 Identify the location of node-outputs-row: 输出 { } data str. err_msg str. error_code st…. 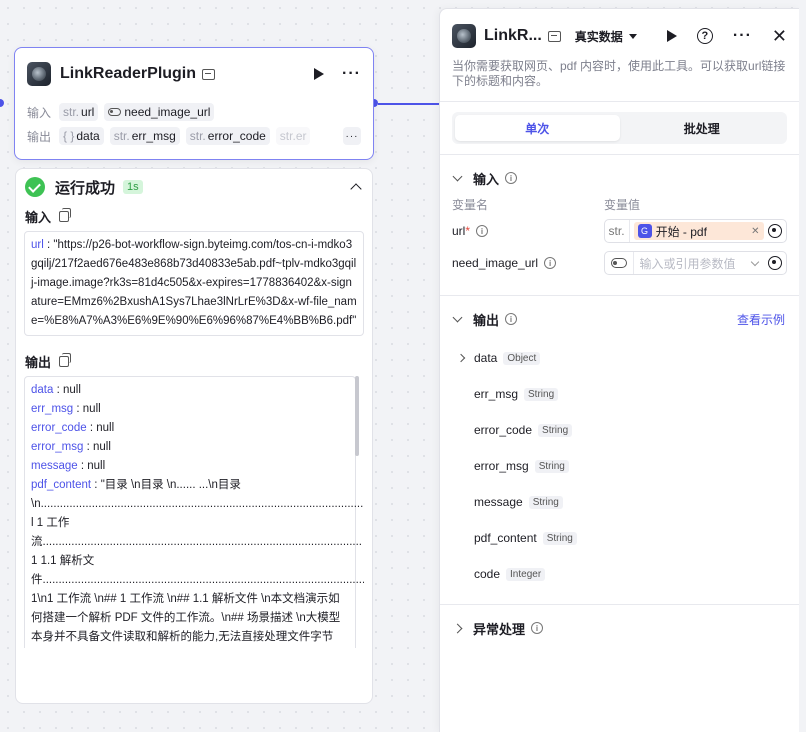
(194, 136).